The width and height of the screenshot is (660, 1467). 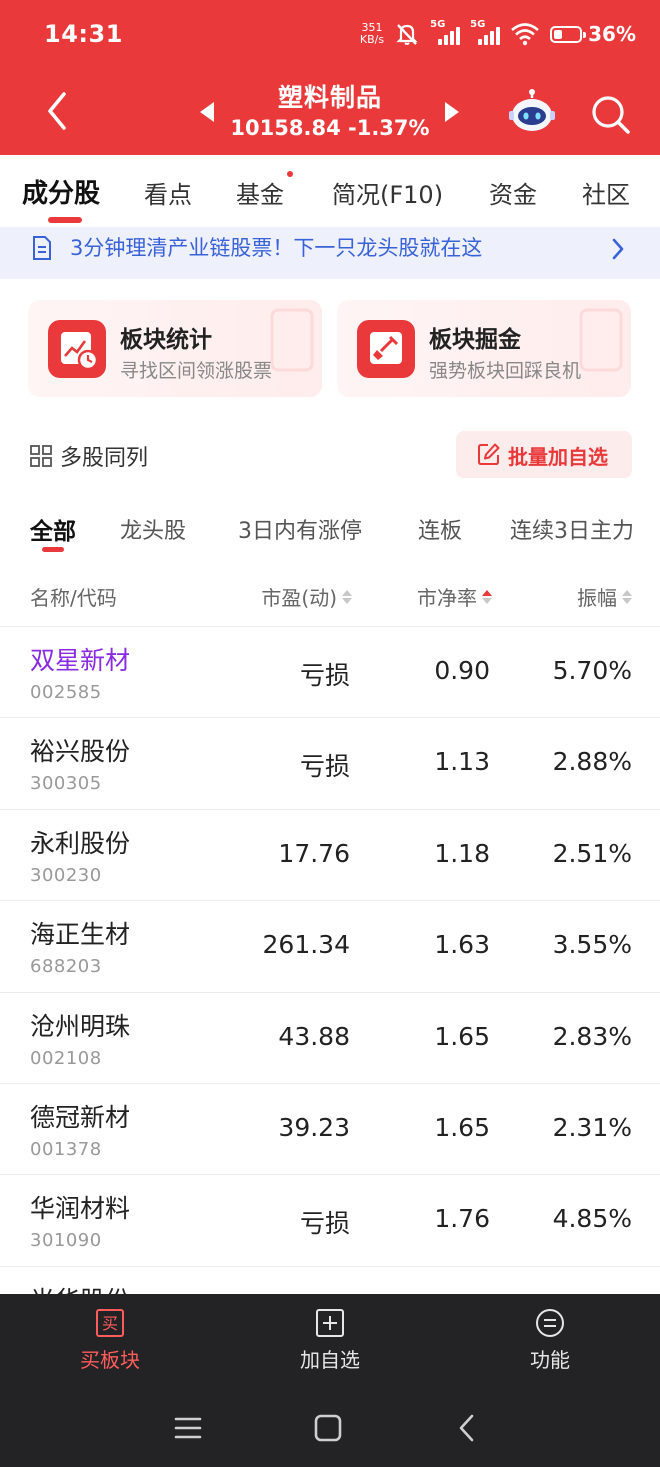 What do you see at coordinates (532, 111) in the screenshot?
I see `assistant-robot-icon` at bounding box center [532, 111].